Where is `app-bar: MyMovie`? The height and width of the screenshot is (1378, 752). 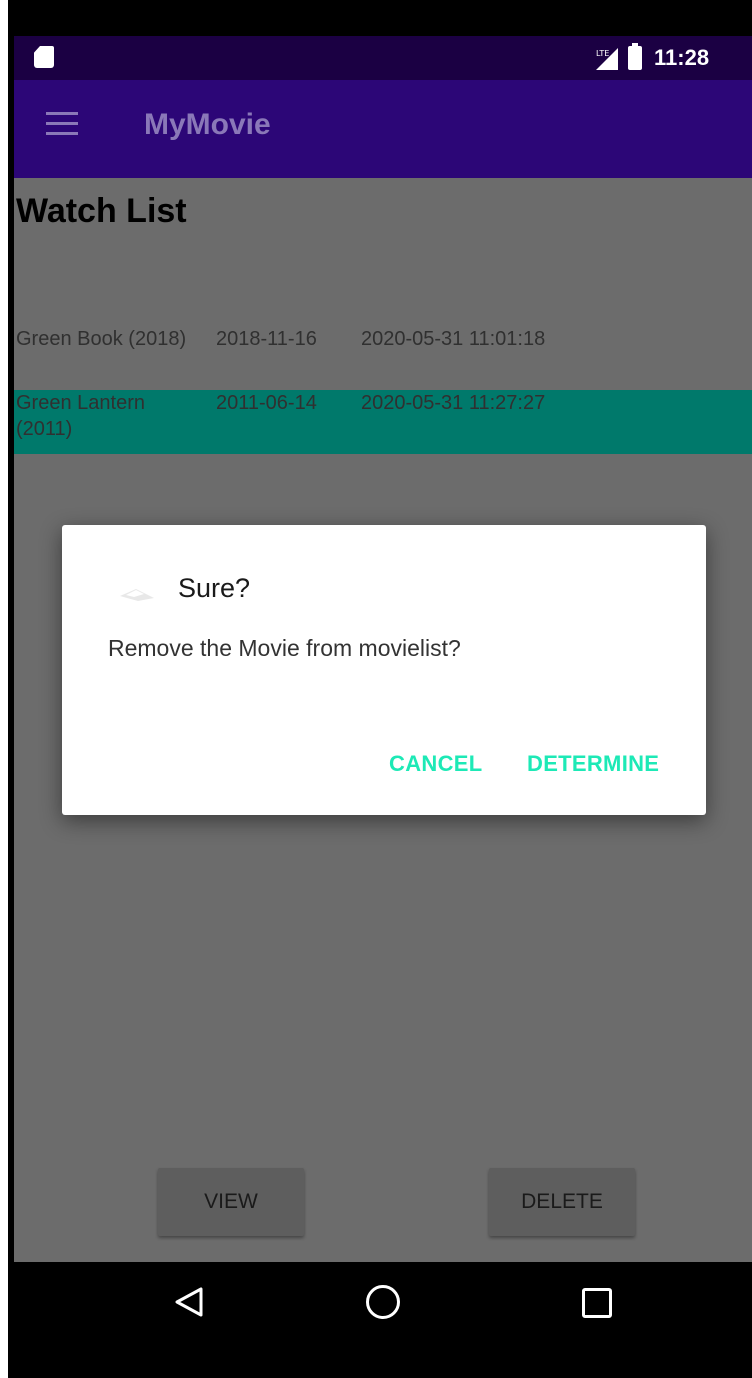 app-bar: MyMovie is located at coordinates (383, 129).